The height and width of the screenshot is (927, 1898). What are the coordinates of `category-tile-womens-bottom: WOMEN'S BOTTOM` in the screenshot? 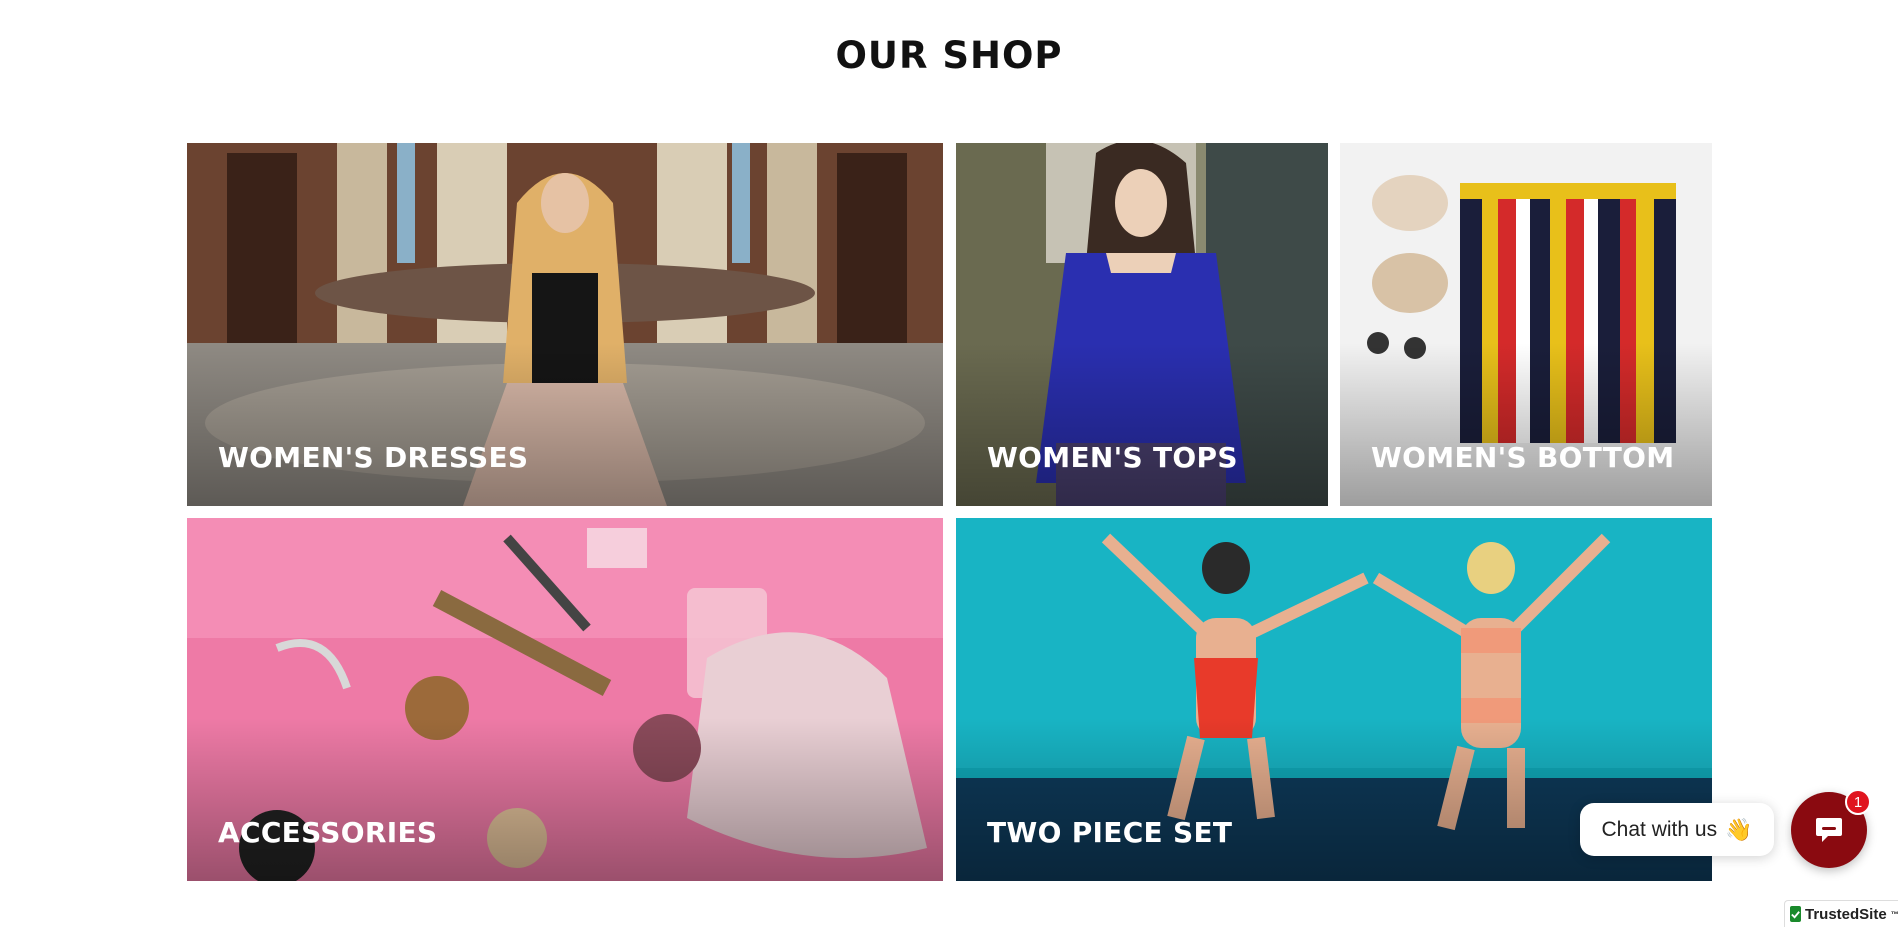 It's located at (1526, 324).